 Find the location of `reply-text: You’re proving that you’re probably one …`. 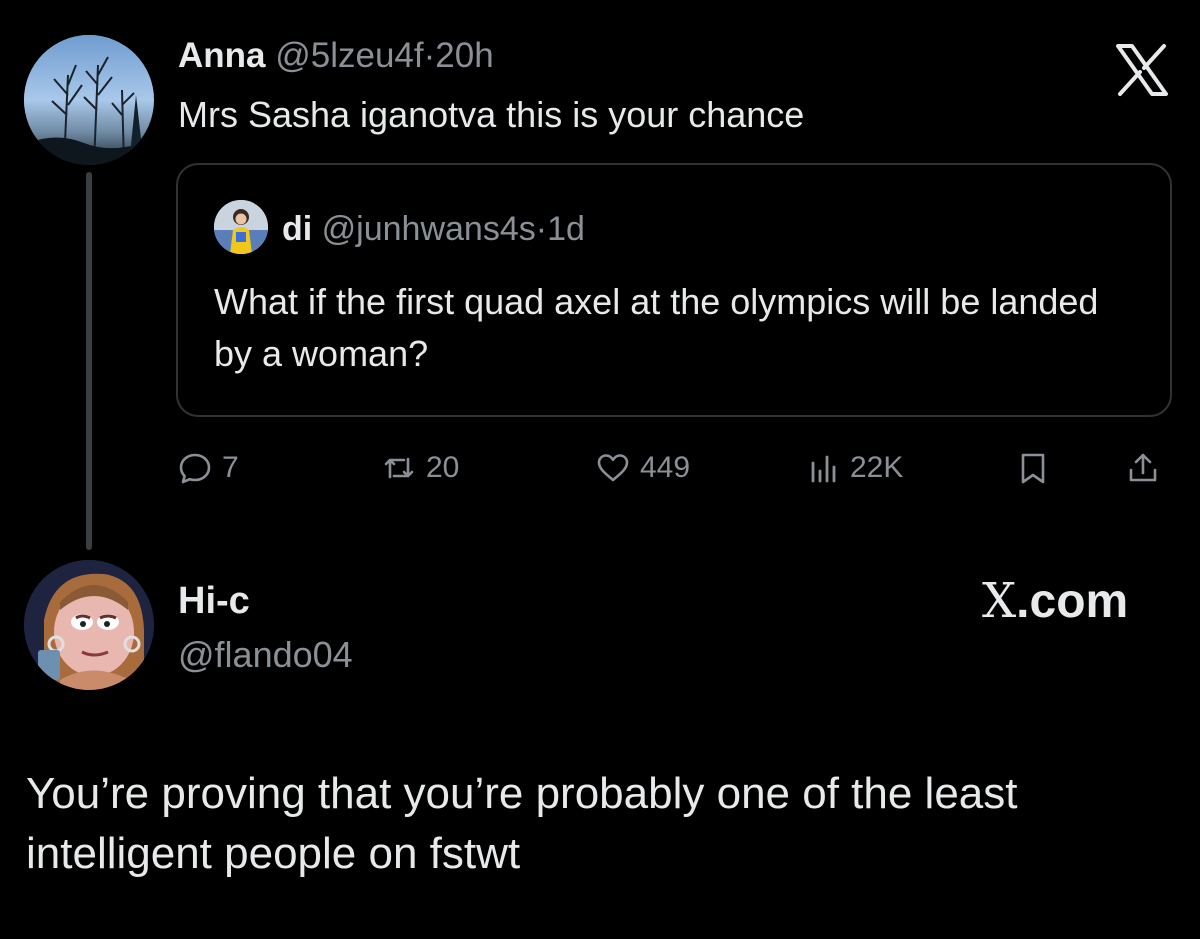

reply-text: You’re proving that you’re probably one … is located at coordinates (522, 823).